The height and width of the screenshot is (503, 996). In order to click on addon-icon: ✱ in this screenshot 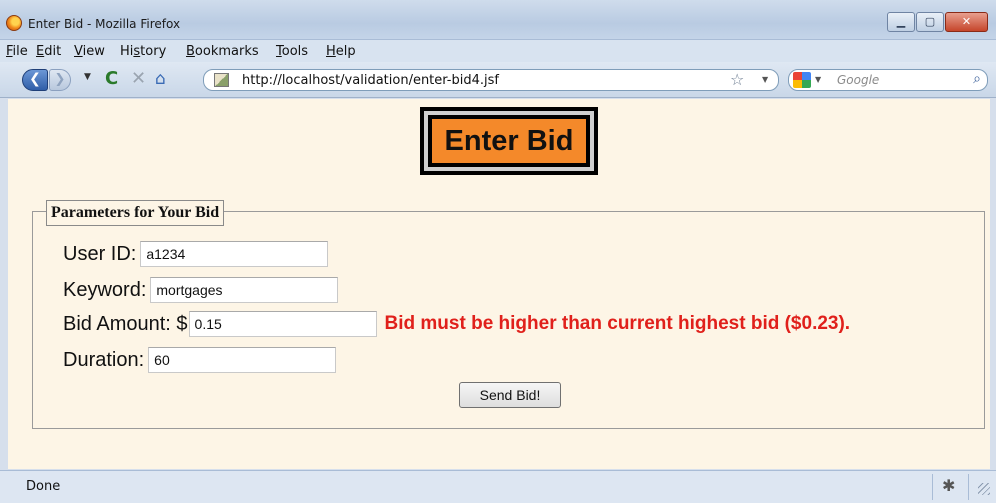, I will do `click(948, 485)`.